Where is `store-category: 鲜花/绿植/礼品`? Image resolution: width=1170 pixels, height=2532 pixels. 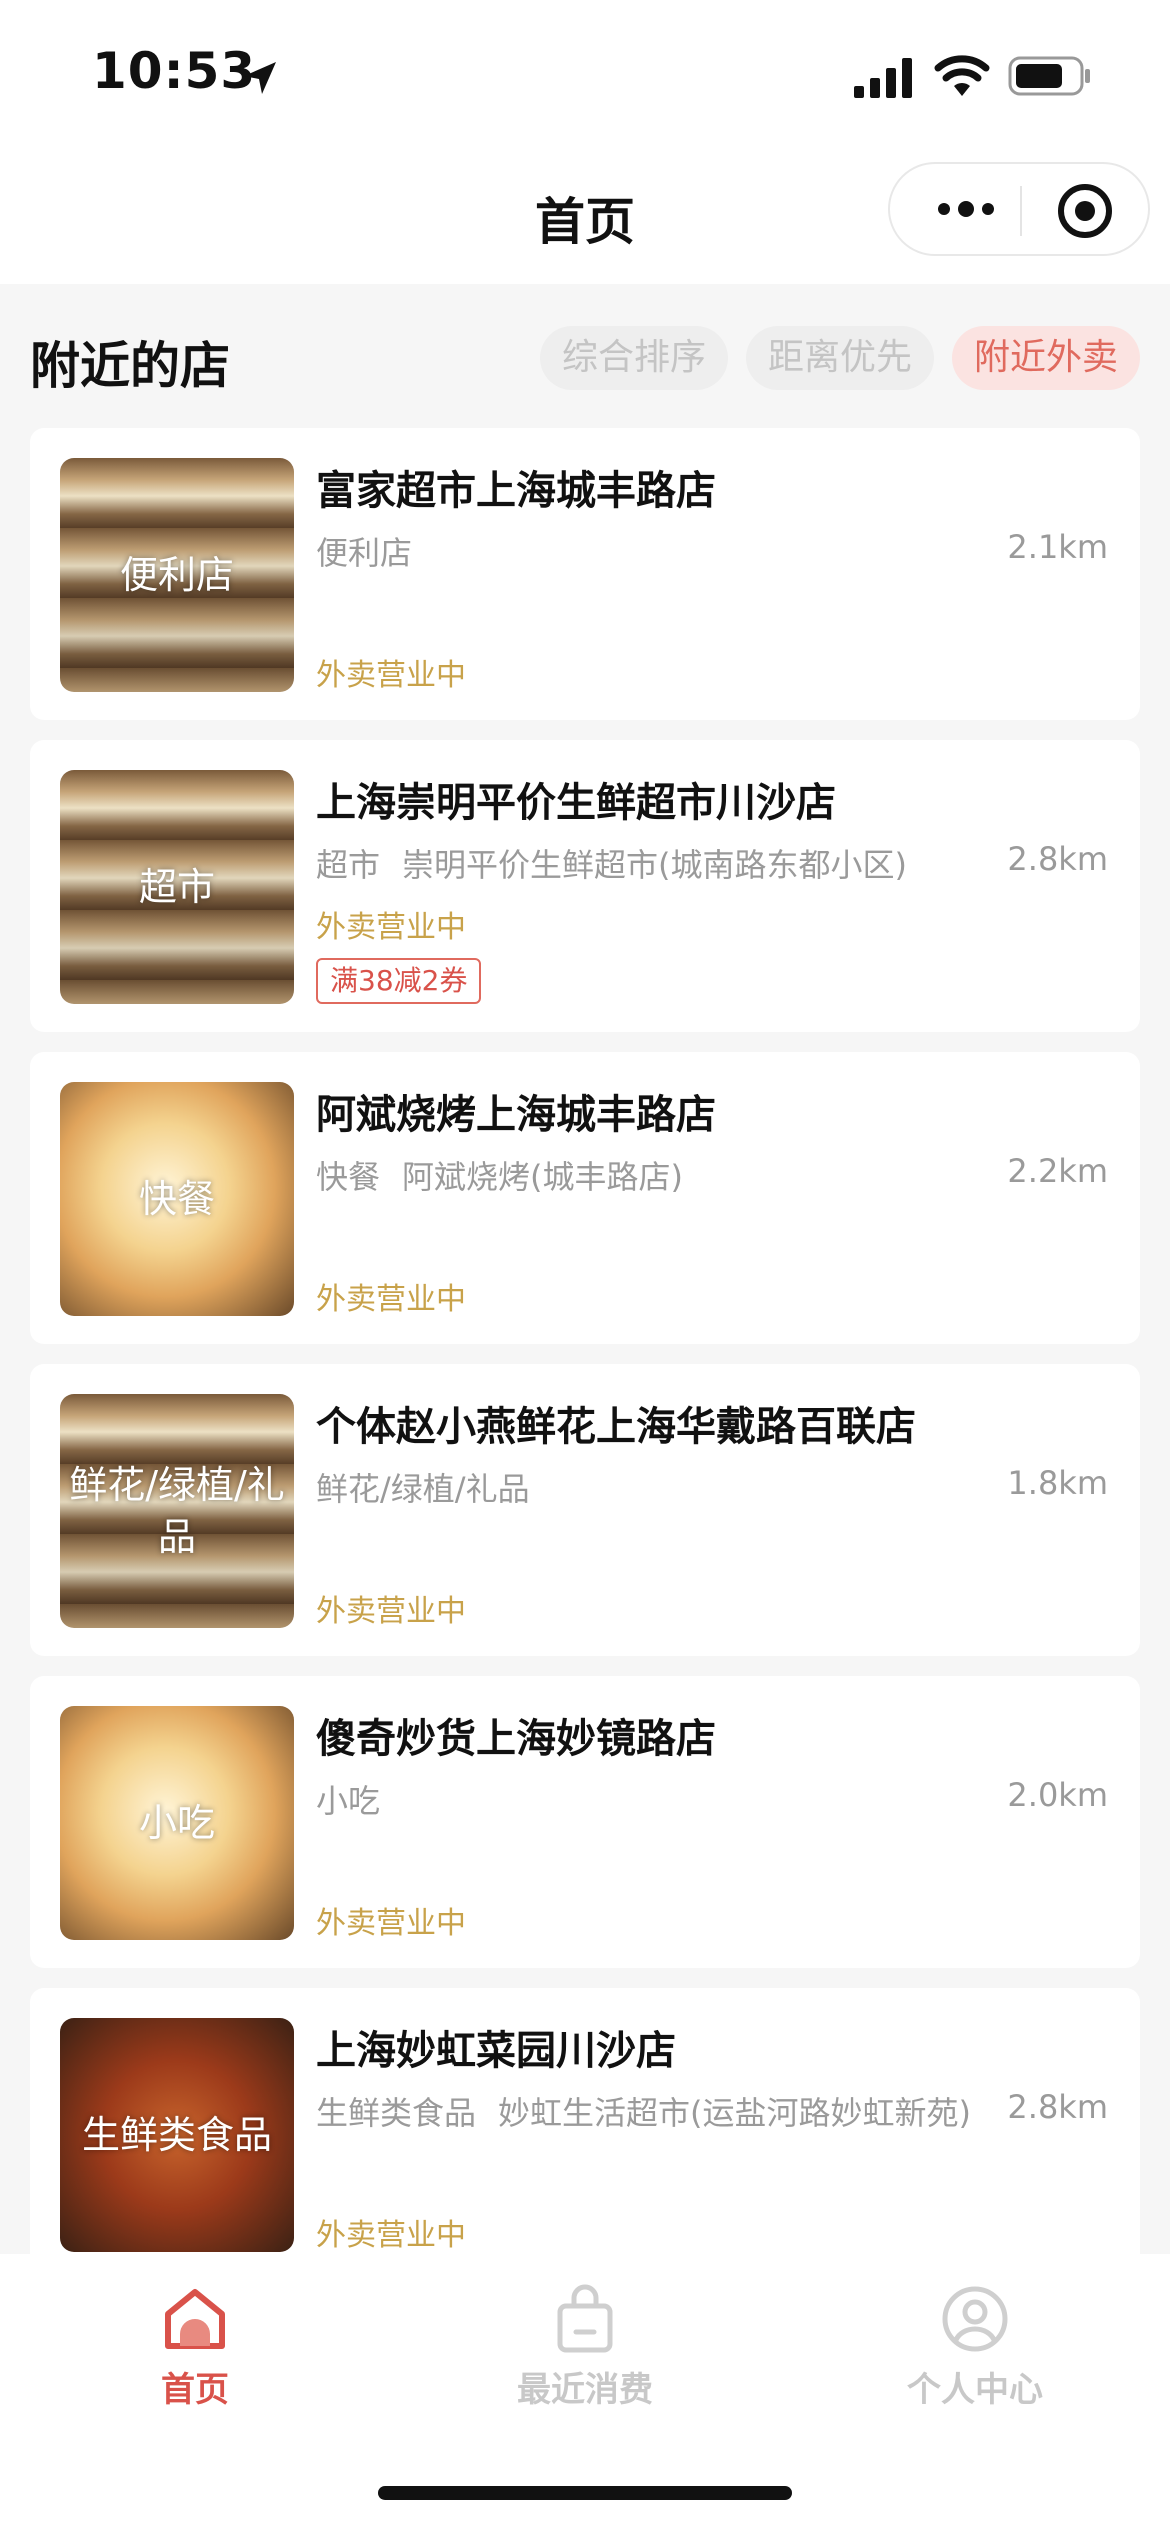
store-category: 鲜花/绿植/礼品 is located at coordinates (423, 1487).